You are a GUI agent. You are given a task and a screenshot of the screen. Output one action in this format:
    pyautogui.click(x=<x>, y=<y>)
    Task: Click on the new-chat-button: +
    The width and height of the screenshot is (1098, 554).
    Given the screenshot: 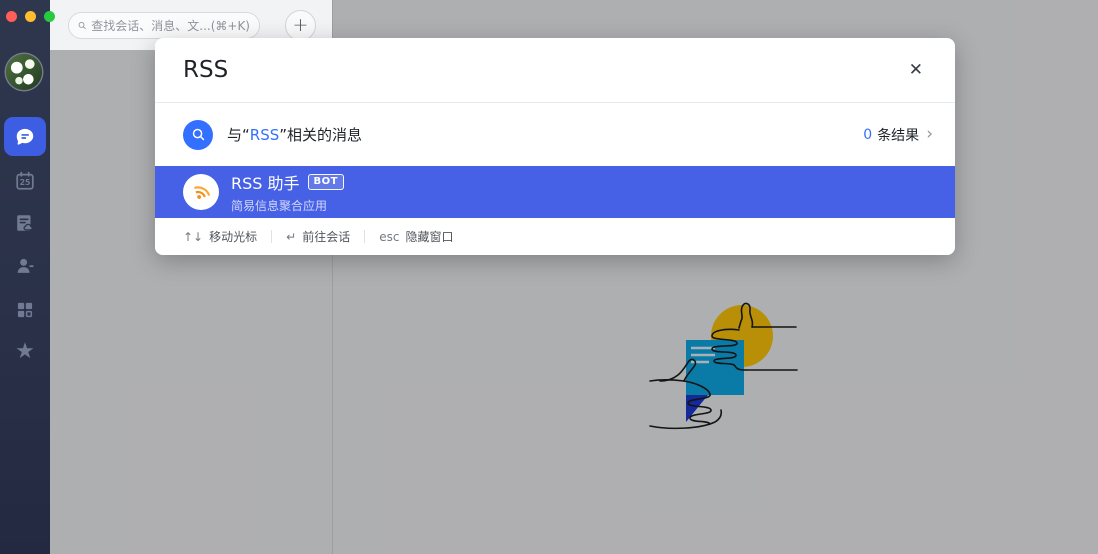 What is the action you would take?
    pyautogui.click(x=300, y=25)
    